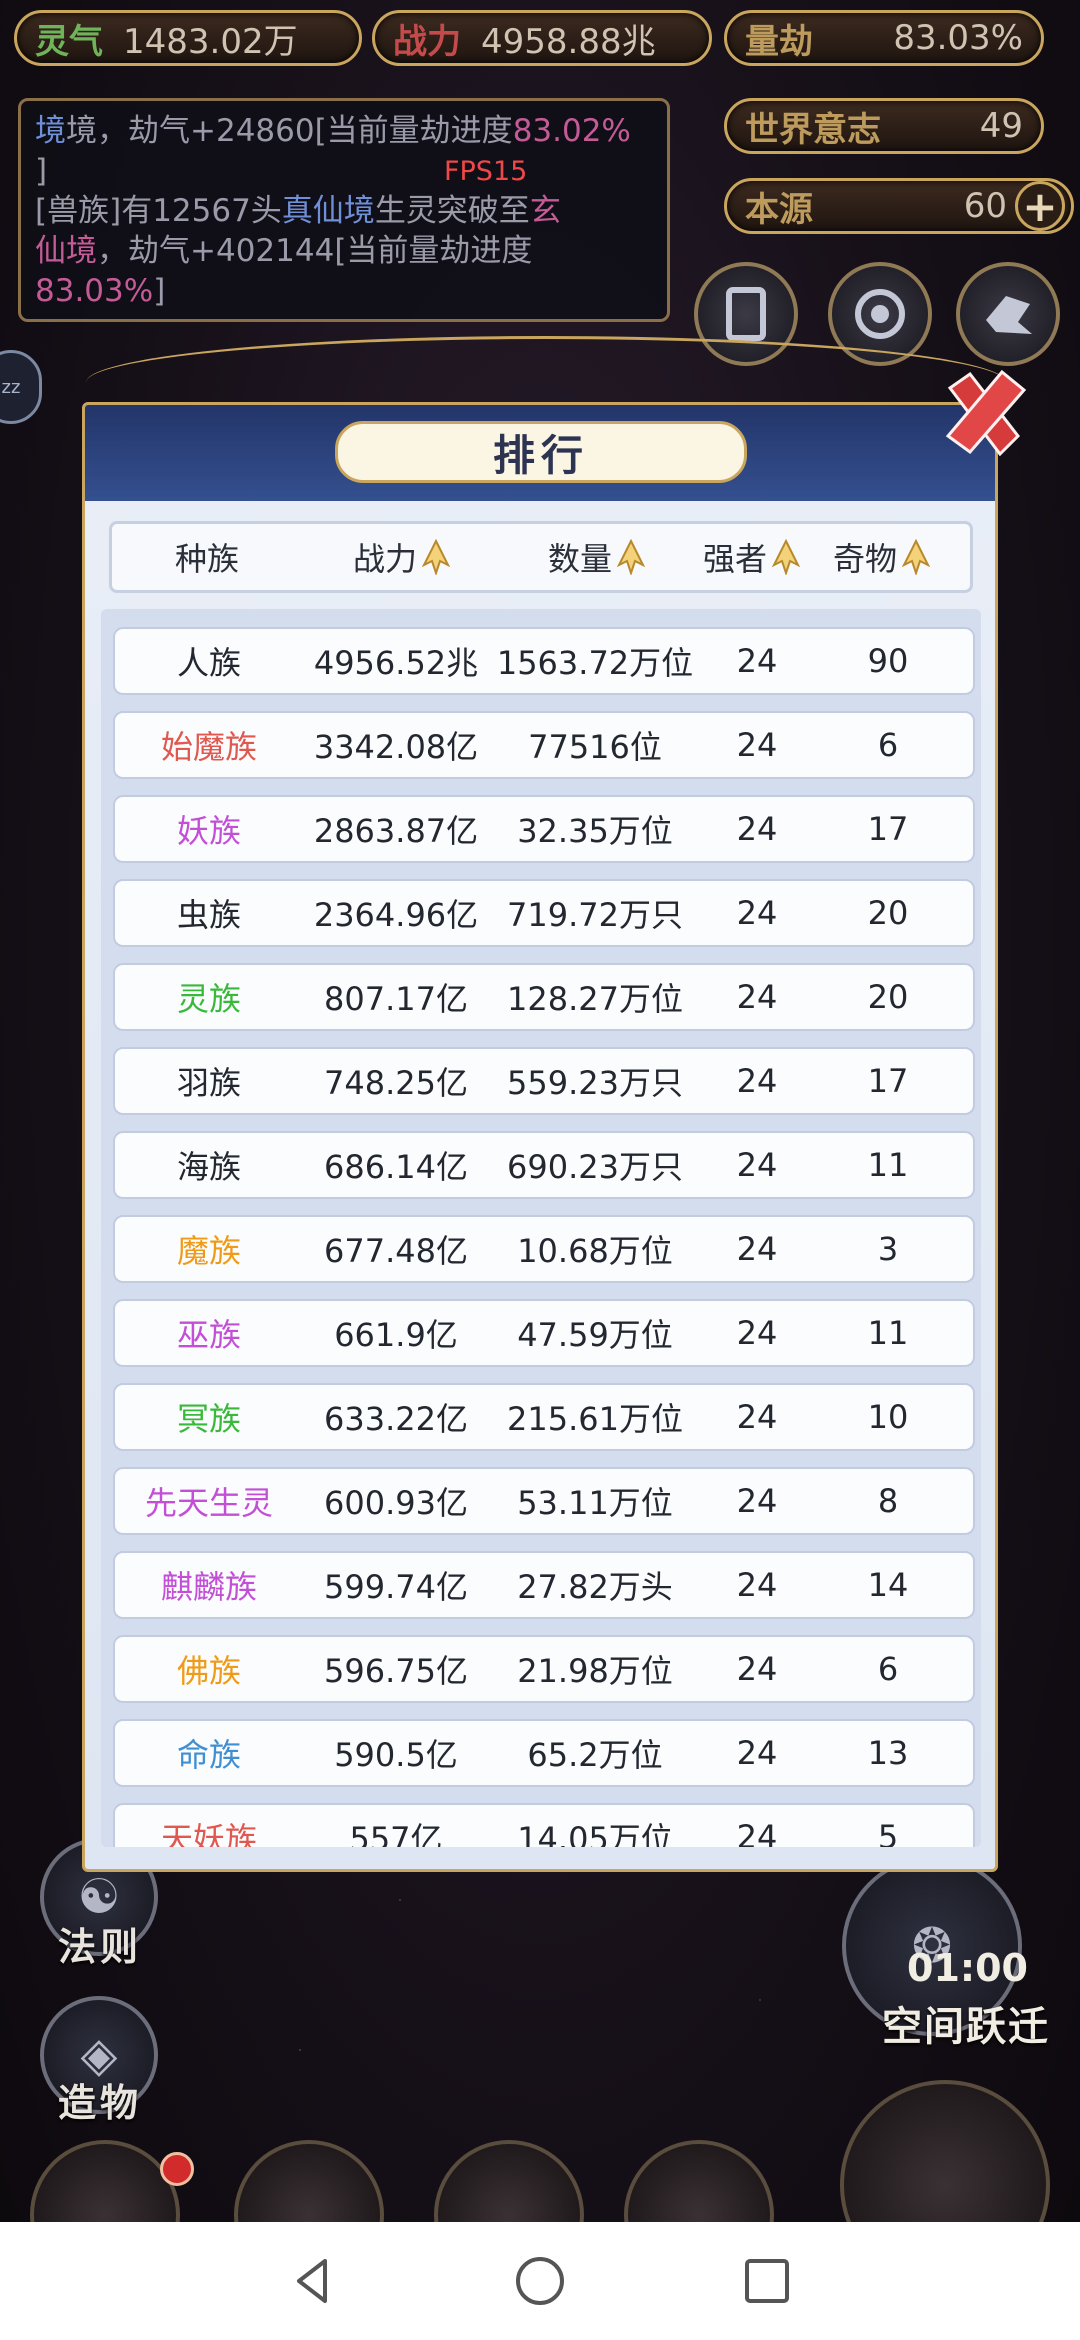 The width and height of the screenshot is (1080, 2340). What do you see at coordinates (880, 314) in the screenshot?
I see `vortex-icon` at bounding box center [880, 314].